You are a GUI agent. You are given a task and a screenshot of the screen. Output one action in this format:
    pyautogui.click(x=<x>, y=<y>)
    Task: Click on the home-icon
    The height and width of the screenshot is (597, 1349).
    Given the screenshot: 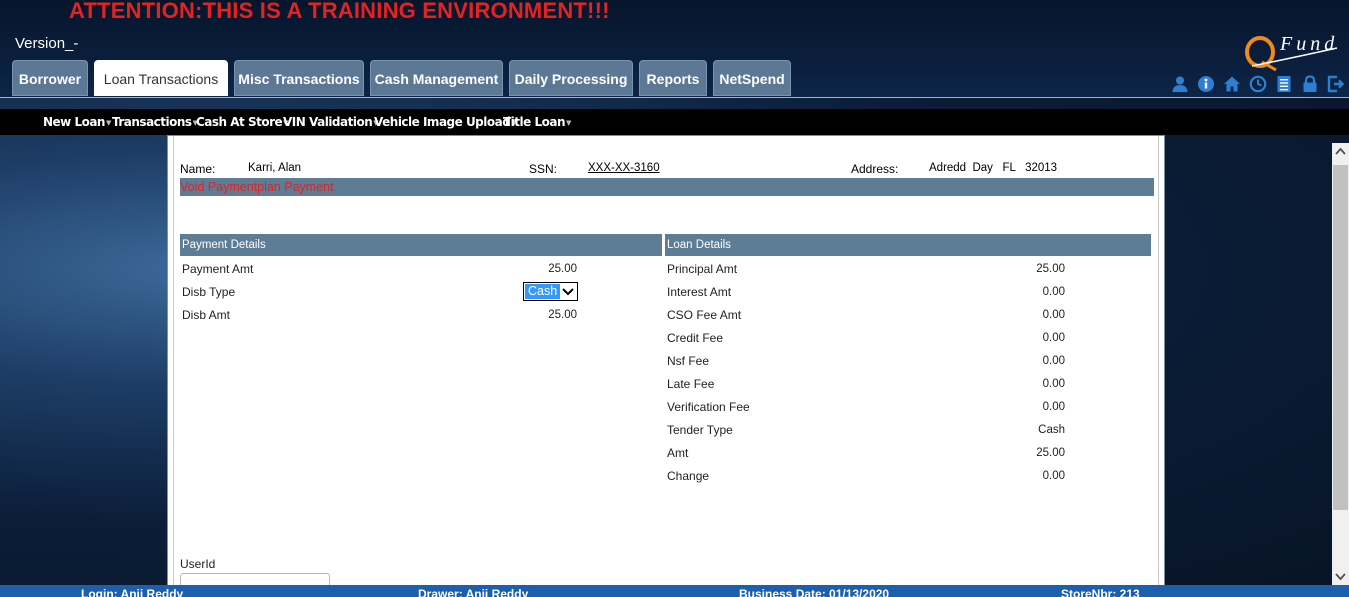 What is the action you would take?
    pyautogui.click(x=1232, y=84)
    